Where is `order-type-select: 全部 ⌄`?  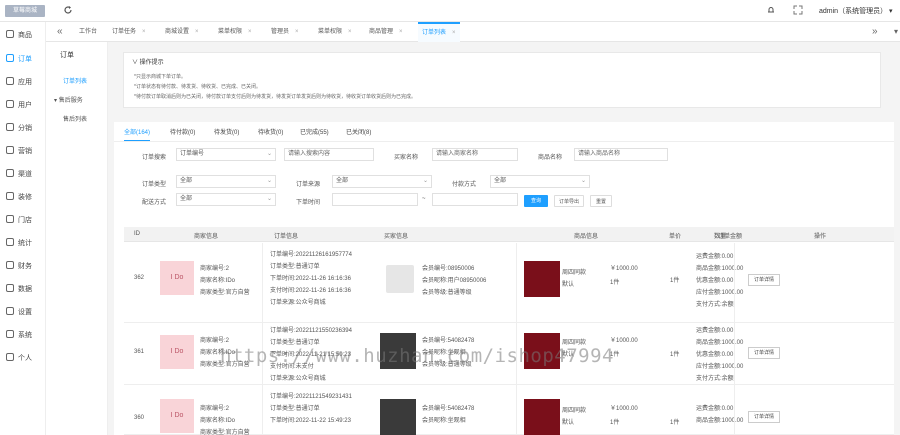 order-type-select: 全部 ⌄ is located at coordinates (226, 181).